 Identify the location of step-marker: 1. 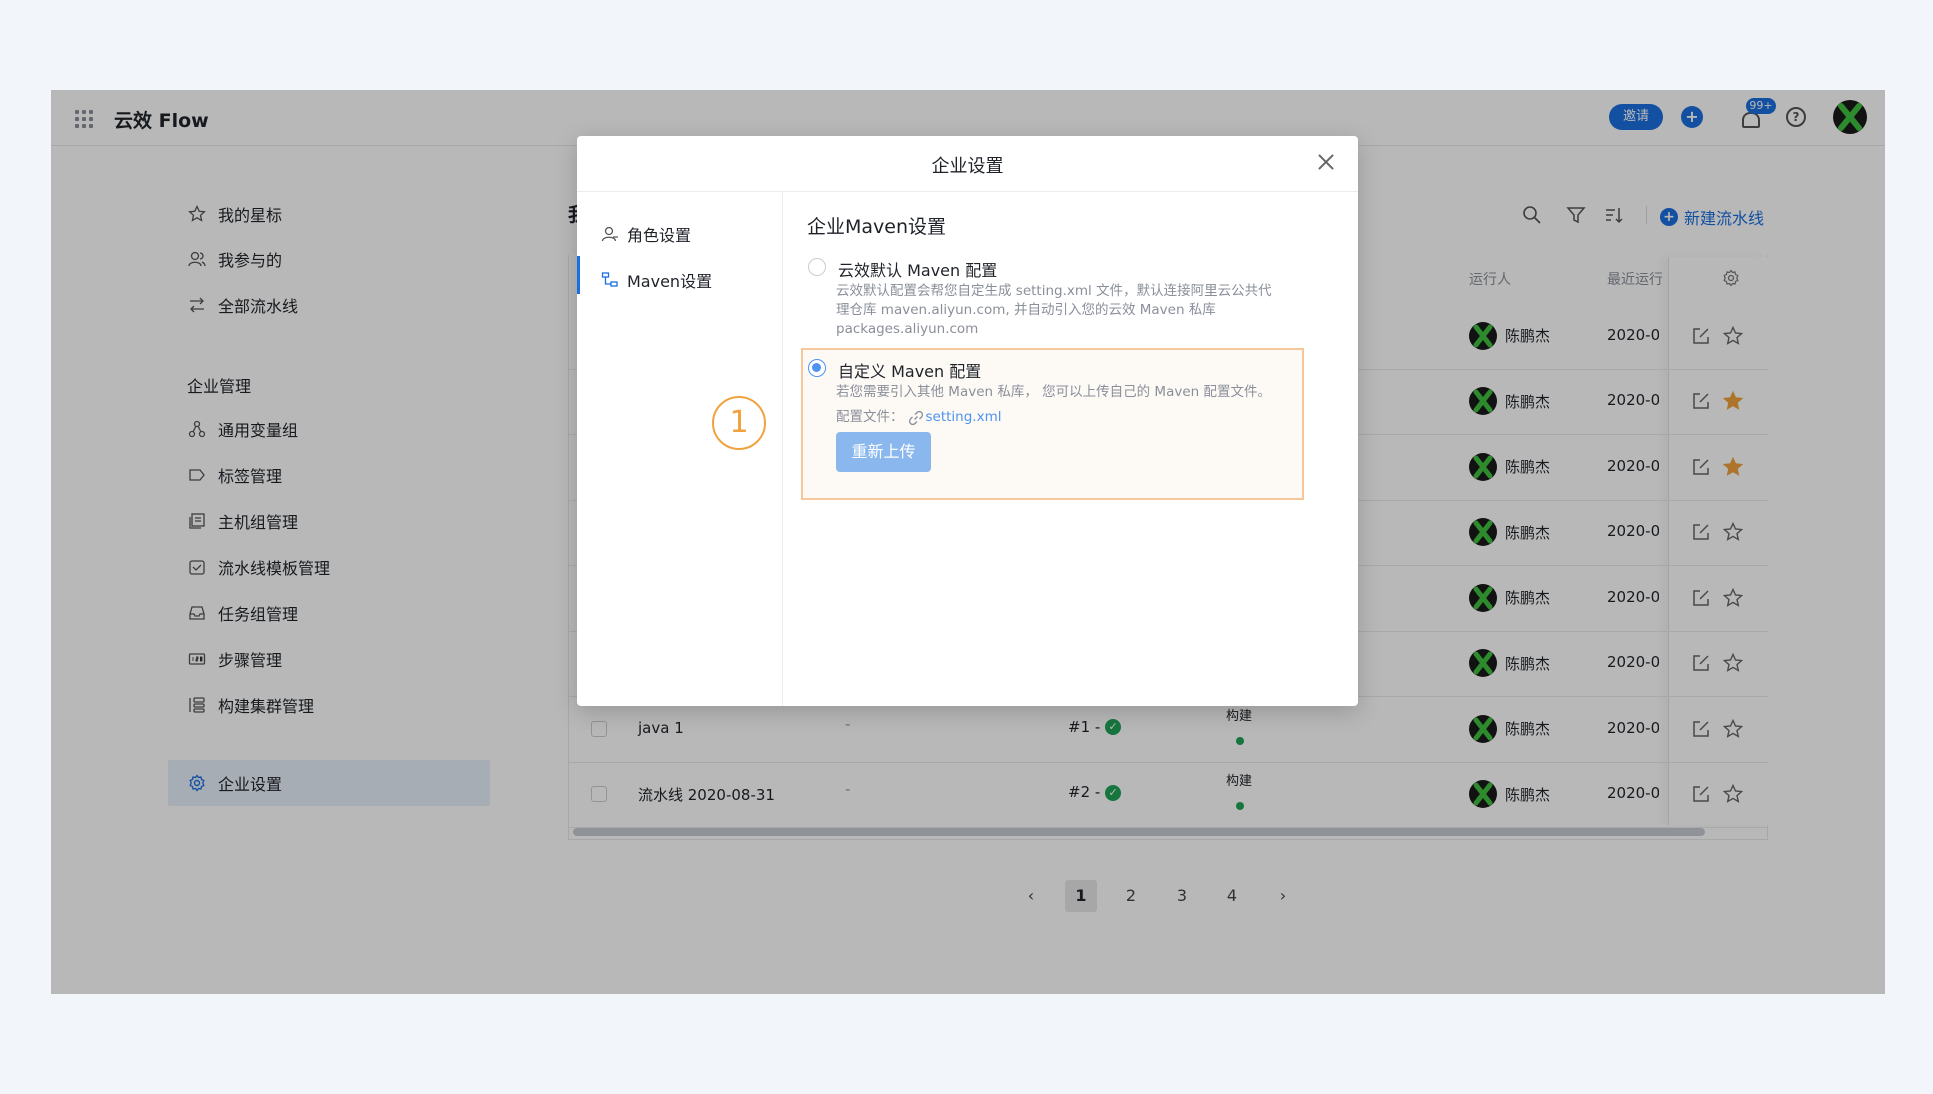
(739, 423).